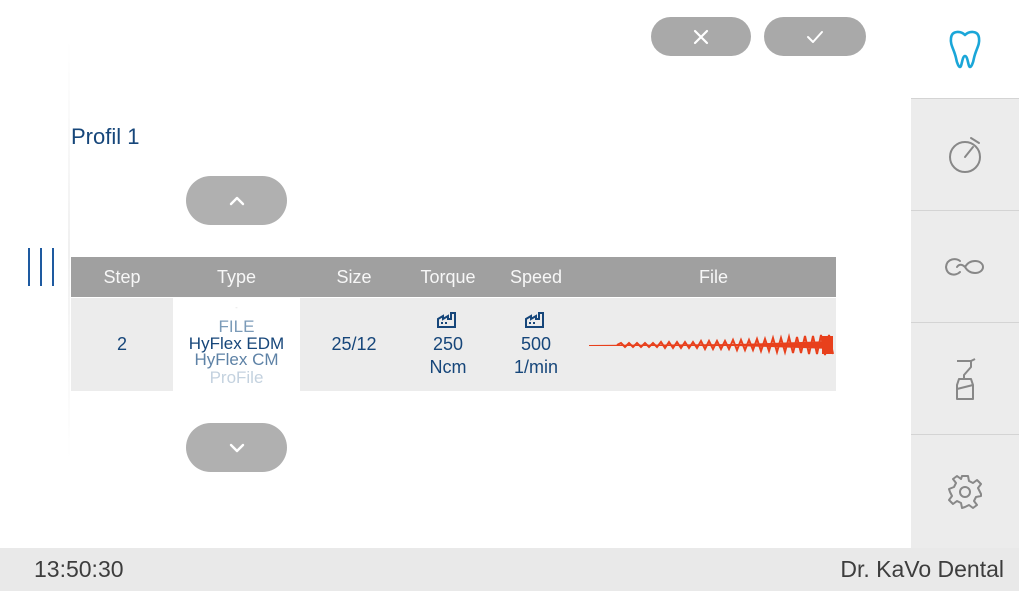  I want to click on file-cell, so click(711, 344).